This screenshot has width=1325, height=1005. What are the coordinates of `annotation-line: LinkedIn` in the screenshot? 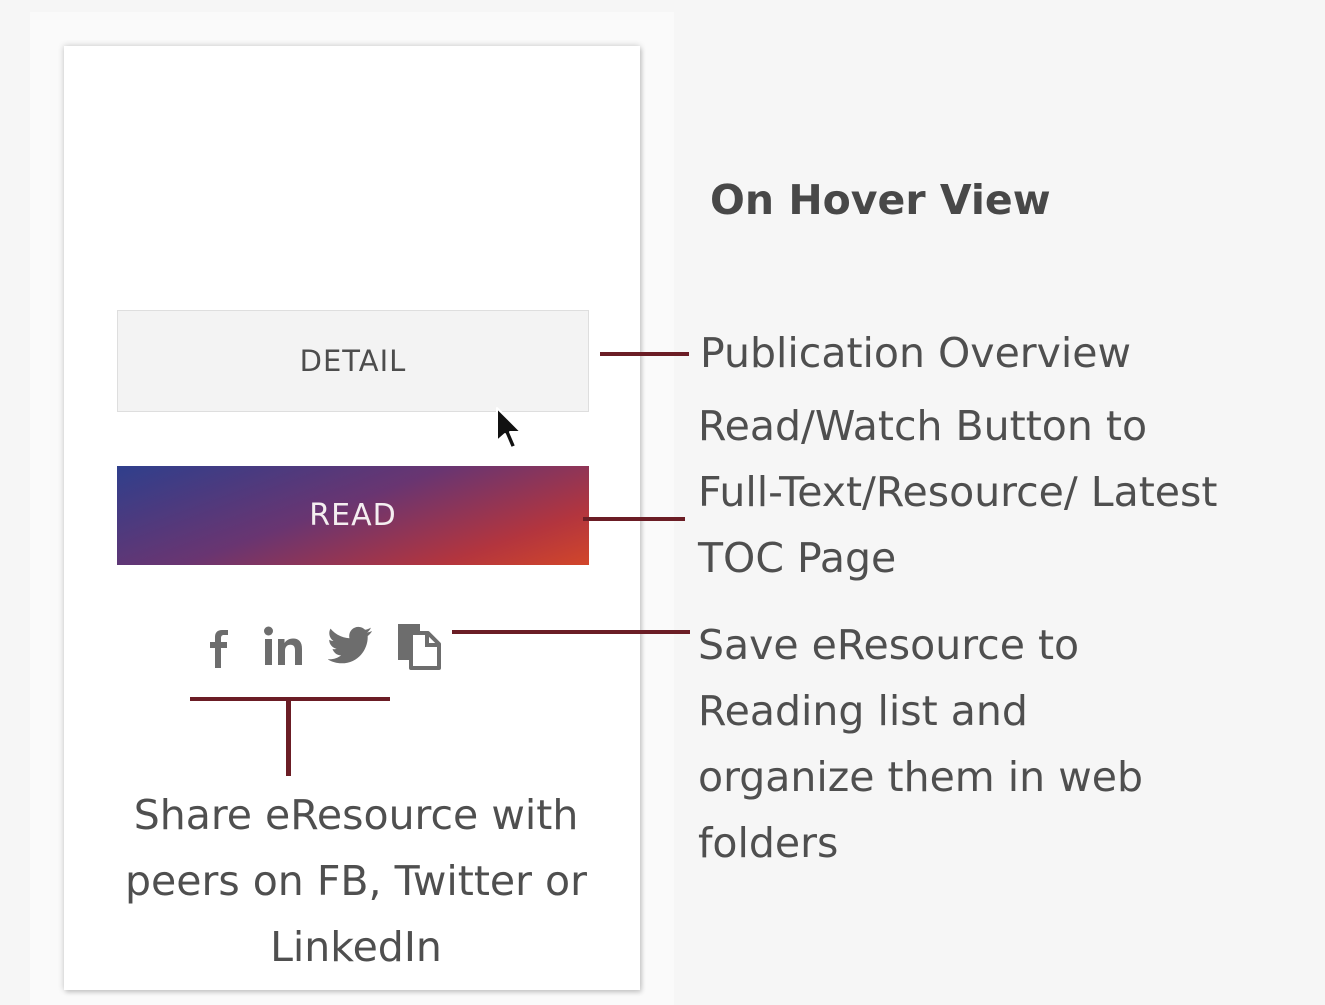 It's located at (356, 947).